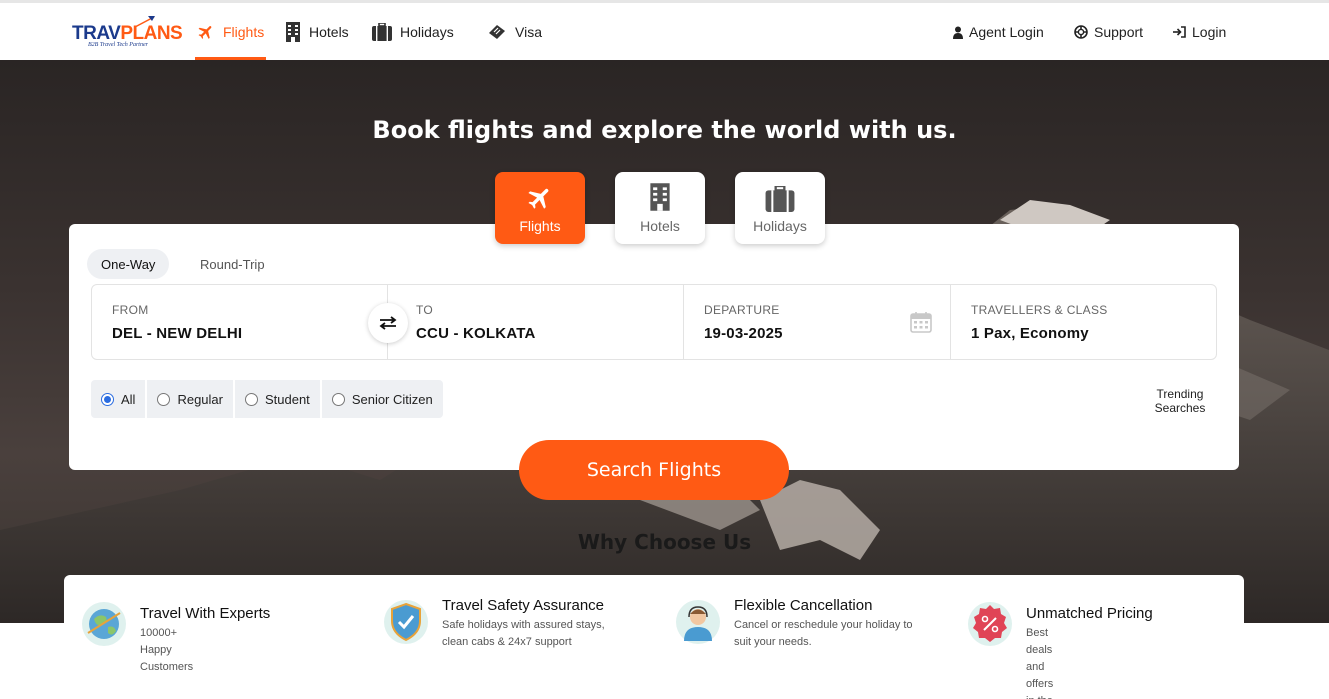  Describe the element at coordinates (239, 322) in the screenshot. I see `from-field: FROM DEL - NEW DELHI` at that location.